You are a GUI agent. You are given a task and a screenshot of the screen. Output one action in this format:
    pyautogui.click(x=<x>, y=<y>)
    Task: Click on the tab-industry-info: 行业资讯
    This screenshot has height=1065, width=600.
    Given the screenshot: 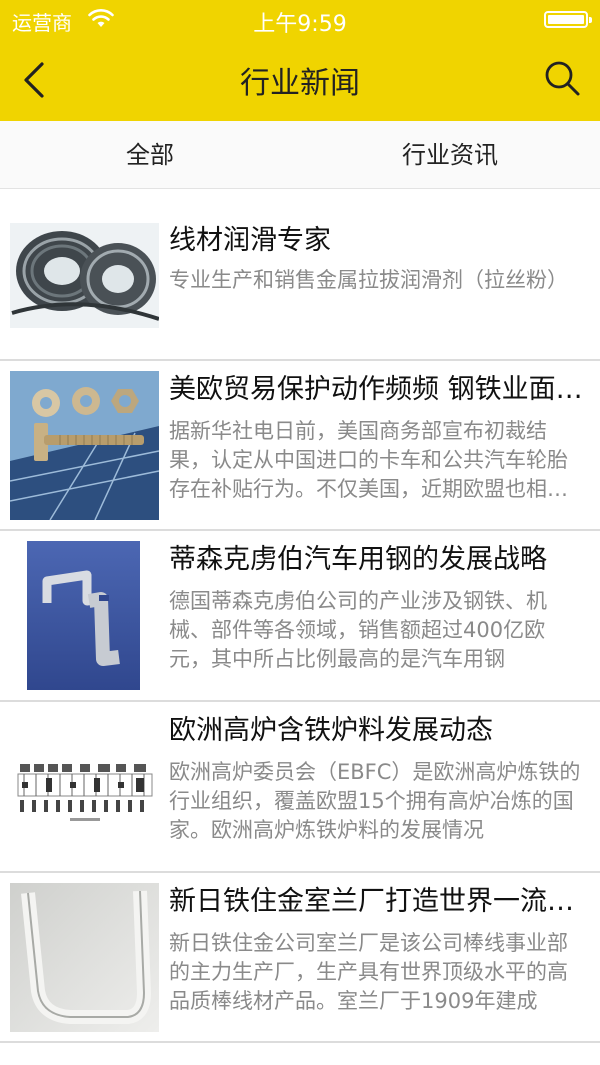 What is the action you would take?
    pyautogui.click(x=450, y=154)
    